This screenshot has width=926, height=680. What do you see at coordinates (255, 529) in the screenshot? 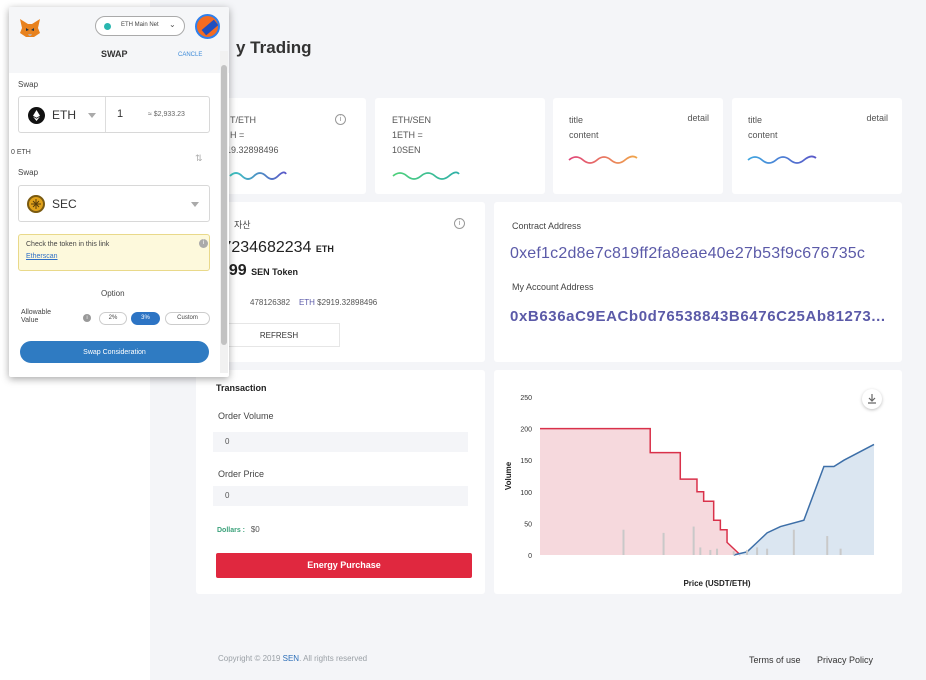
I see `dollars-value: $0` at bounding box center [255, 529].